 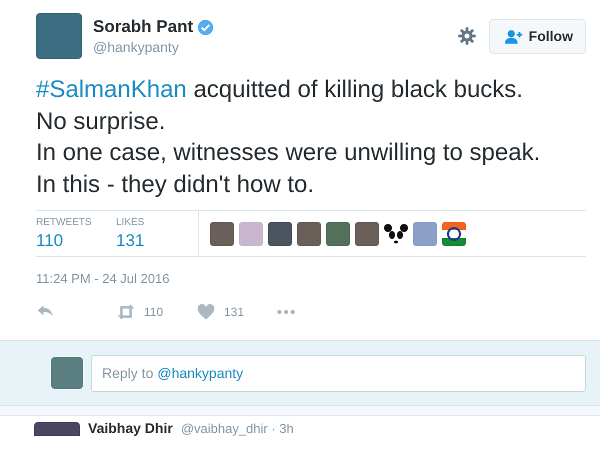 What do you see at coordinates (143, 27) in the screenshot?
I see `author-name: Sorabh Pant` at bounding box center [143, 27].